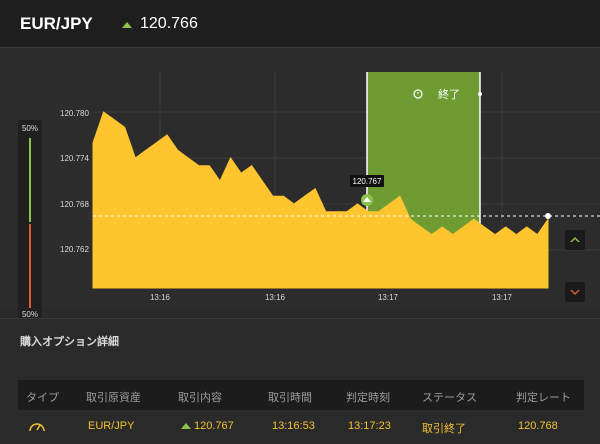 This screenshot has height=444, width=600. What do you see at coordinates (200, 398) in the screenshot?
I see `col-trade: 取引内容` at bounding box center [200, 398].